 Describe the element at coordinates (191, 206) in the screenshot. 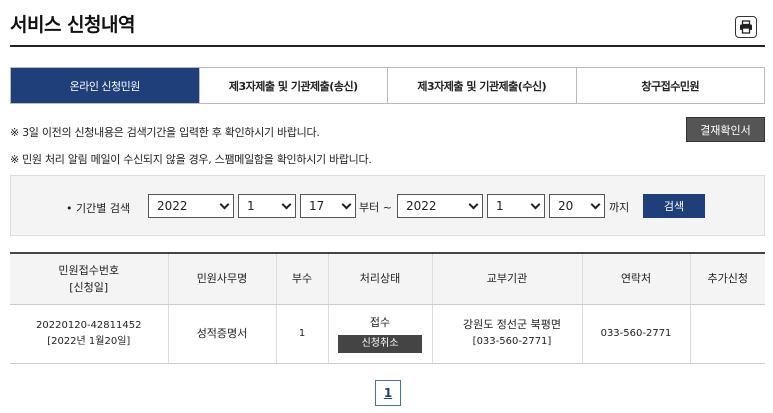

I see `from-year-select: 2022` at that location.